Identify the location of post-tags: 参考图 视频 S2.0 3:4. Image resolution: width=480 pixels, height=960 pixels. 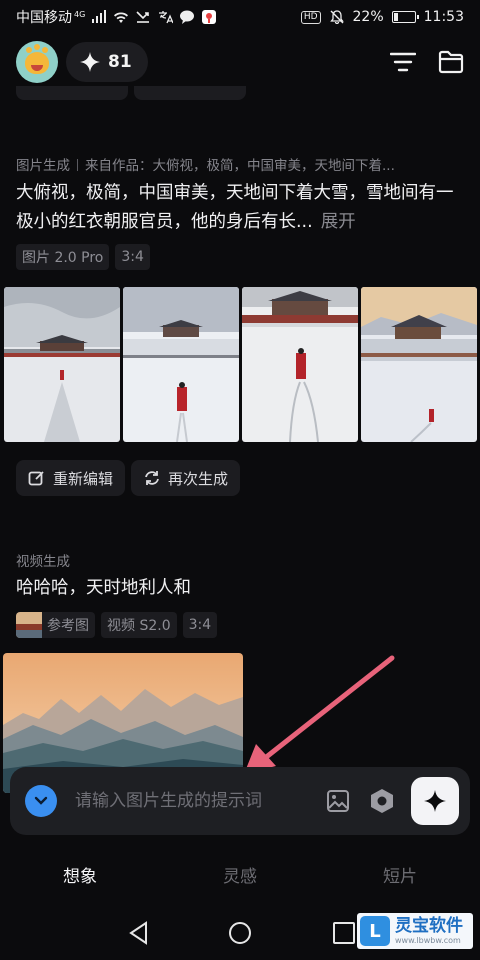
(117, 625).